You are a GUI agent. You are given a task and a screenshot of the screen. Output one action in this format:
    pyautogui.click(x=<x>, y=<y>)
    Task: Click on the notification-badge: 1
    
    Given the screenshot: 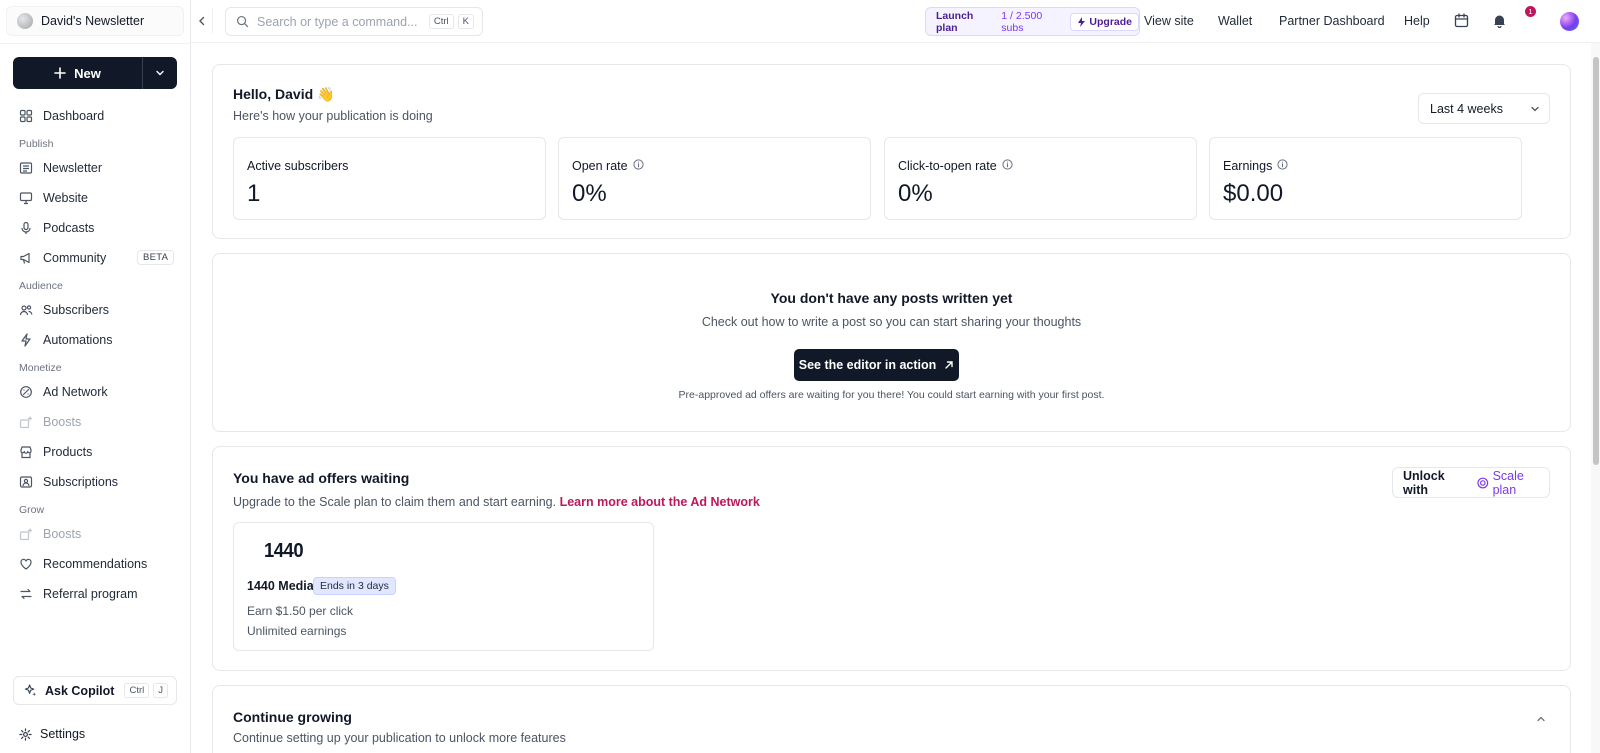 What is the action you would take?
    pyautogui.click(x=1530, y=11)
    